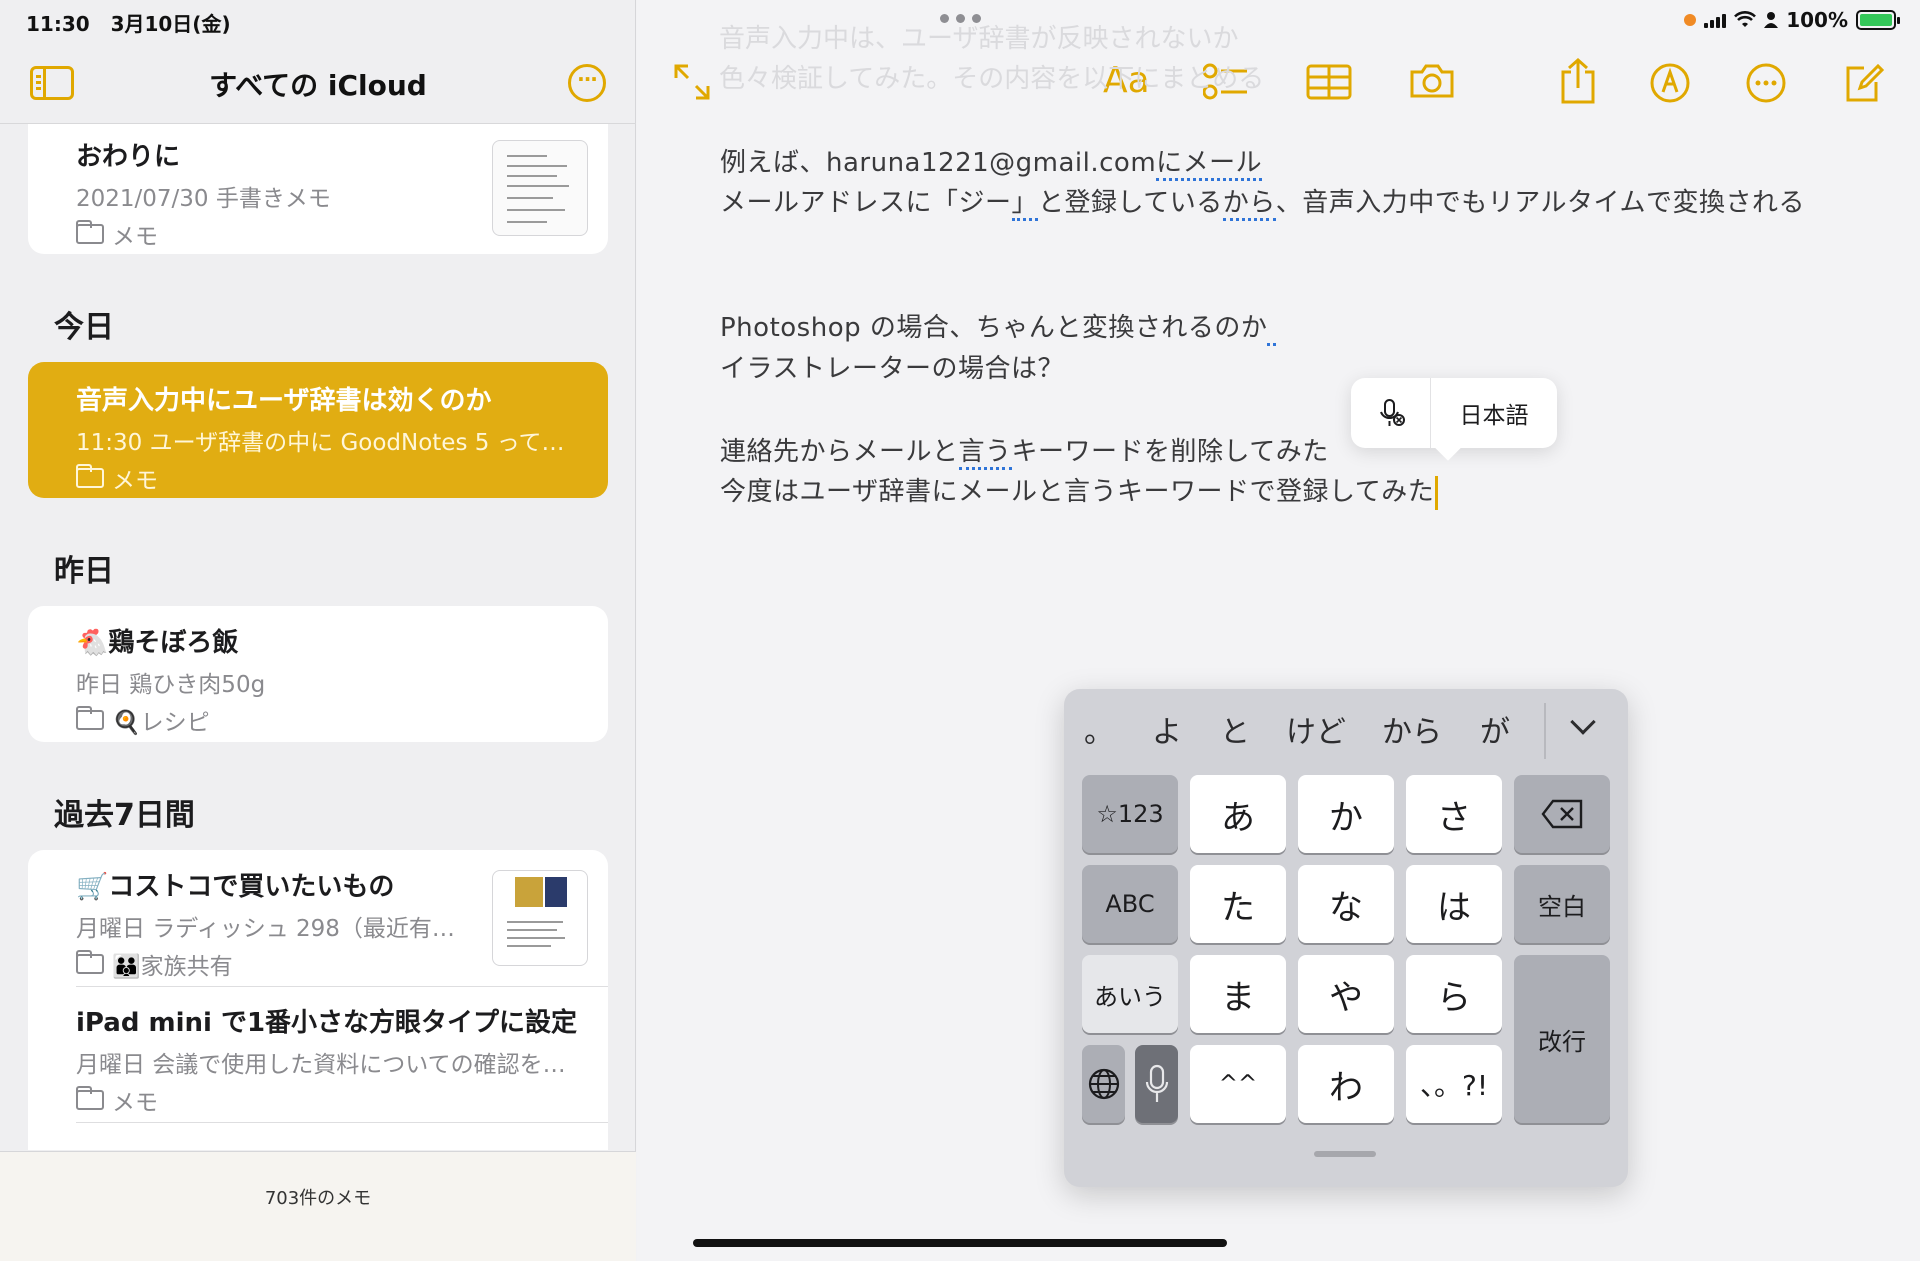  What do you see at coordinates (318, 1198) in the screenshot?
I see `notes-count: 703件のメモ` at bounding box center [318, 1198].